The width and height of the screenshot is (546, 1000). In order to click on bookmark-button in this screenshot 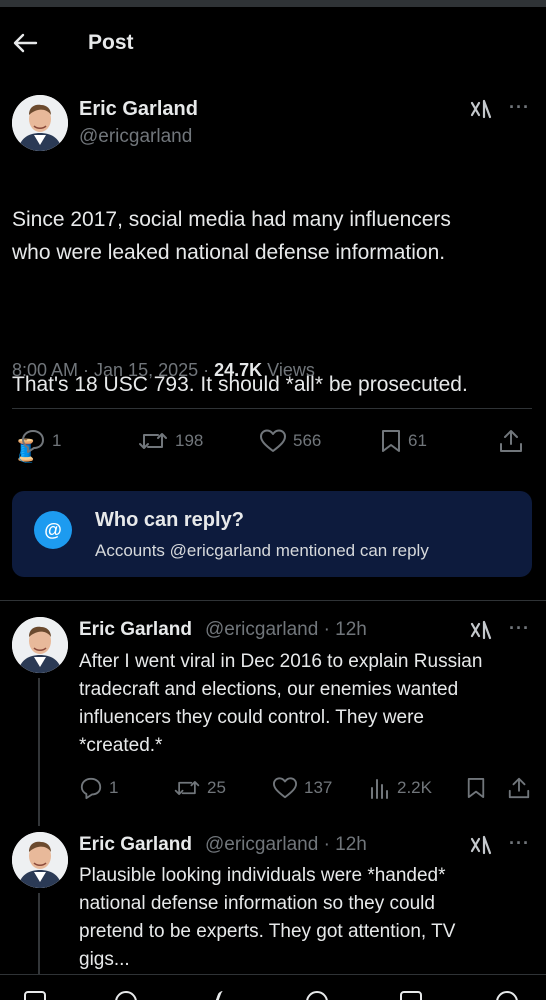, I will do `click(476, 788)`.